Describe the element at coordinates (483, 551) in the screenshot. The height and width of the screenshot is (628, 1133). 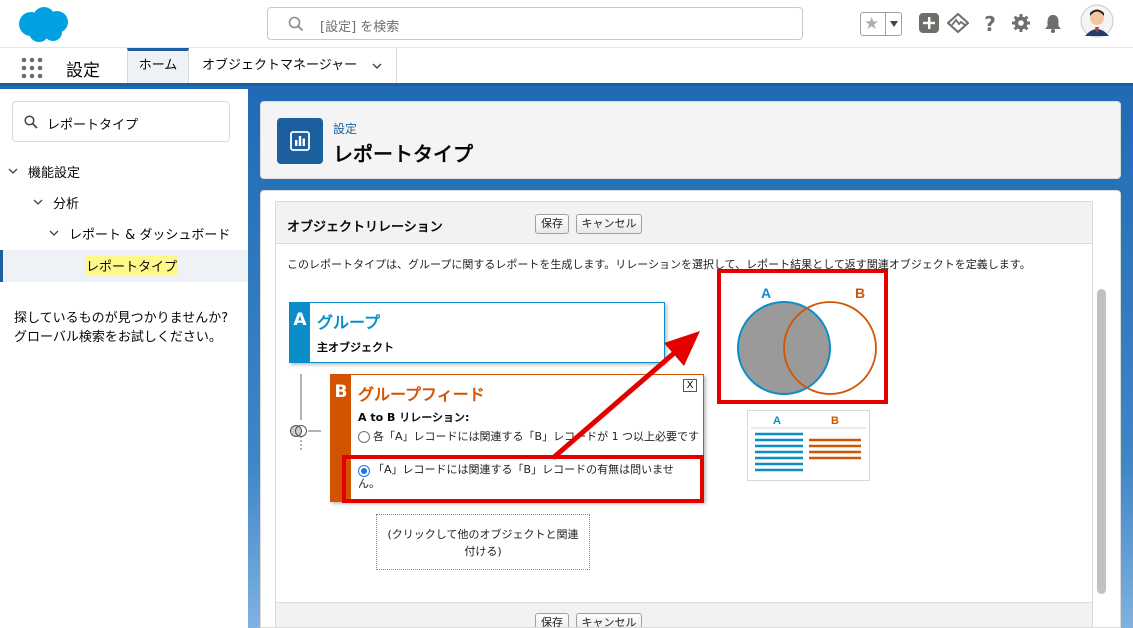
I see `add-object-line2: 付ける)` at that location.